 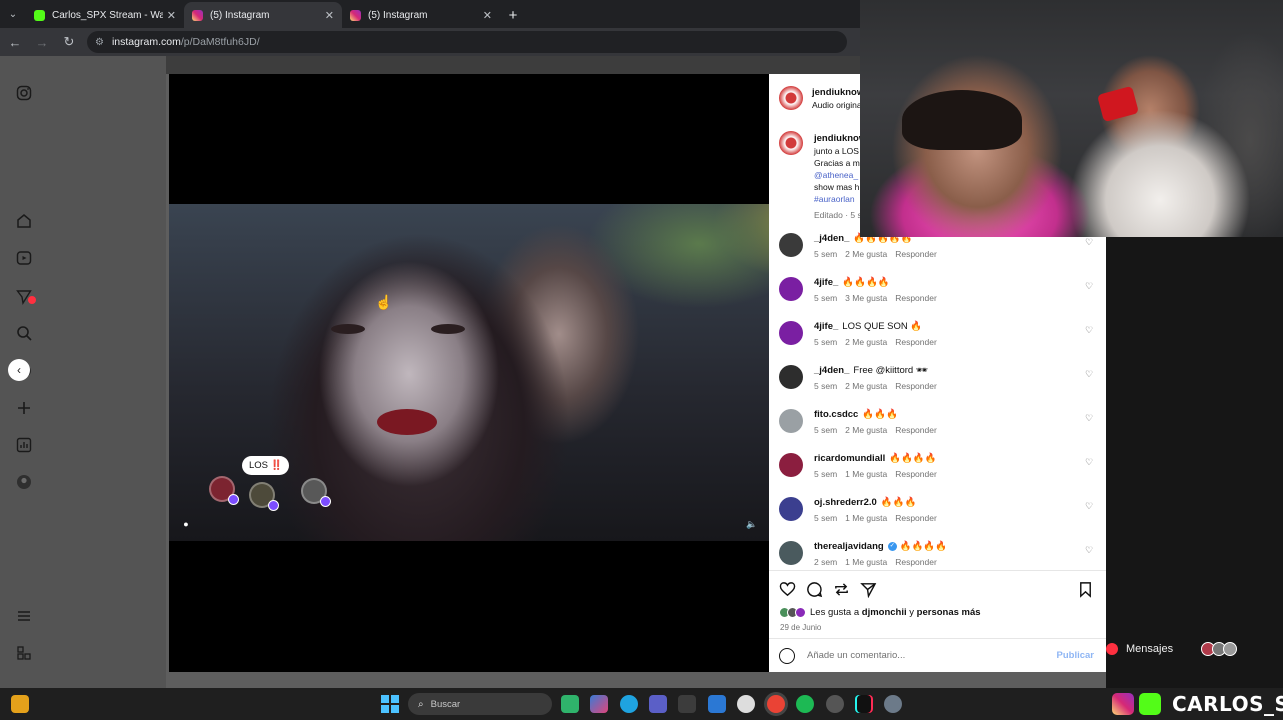 What do you see at coordinates (864, 704) in the screenshot?
I see `tiktok-icon` at bounding box center [864, 704].